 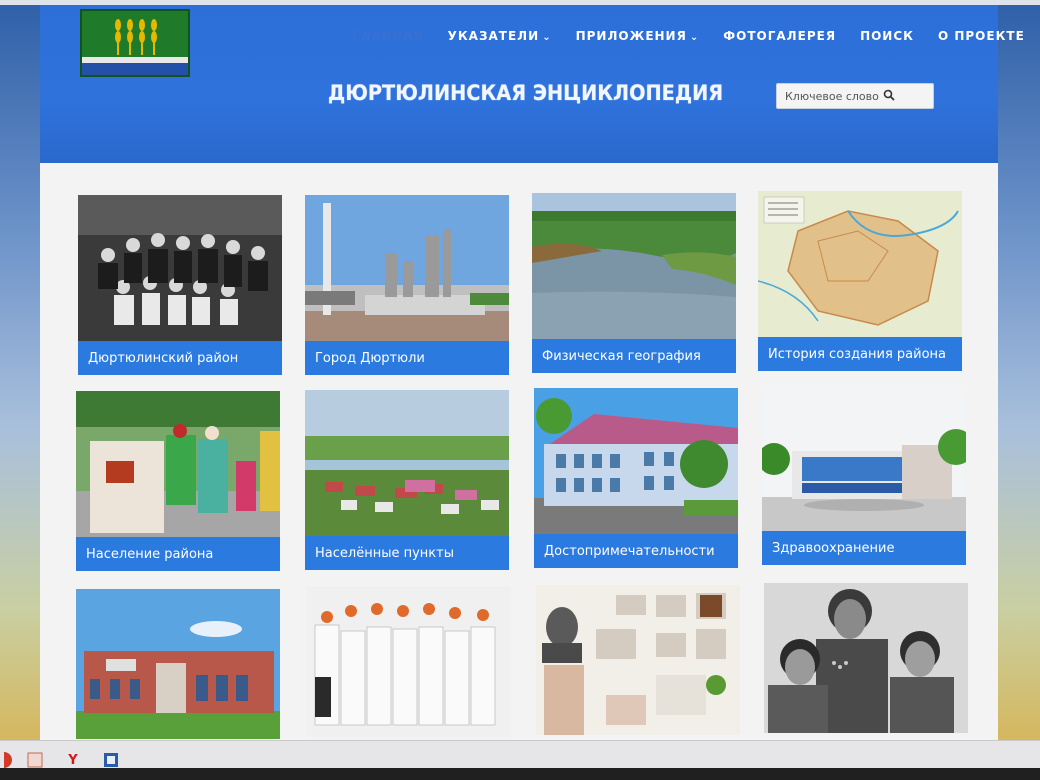 What do you see at coordinates (111, 760) in the screenshot?
I see `word-icon` at bounding box center [111, 760].